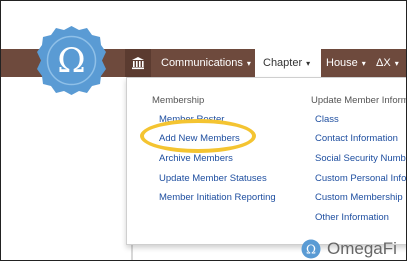 The width and height of the screenshot is (407, 261). I want to click on update-member-info-heading: Update Member Information, so click(358, 100).